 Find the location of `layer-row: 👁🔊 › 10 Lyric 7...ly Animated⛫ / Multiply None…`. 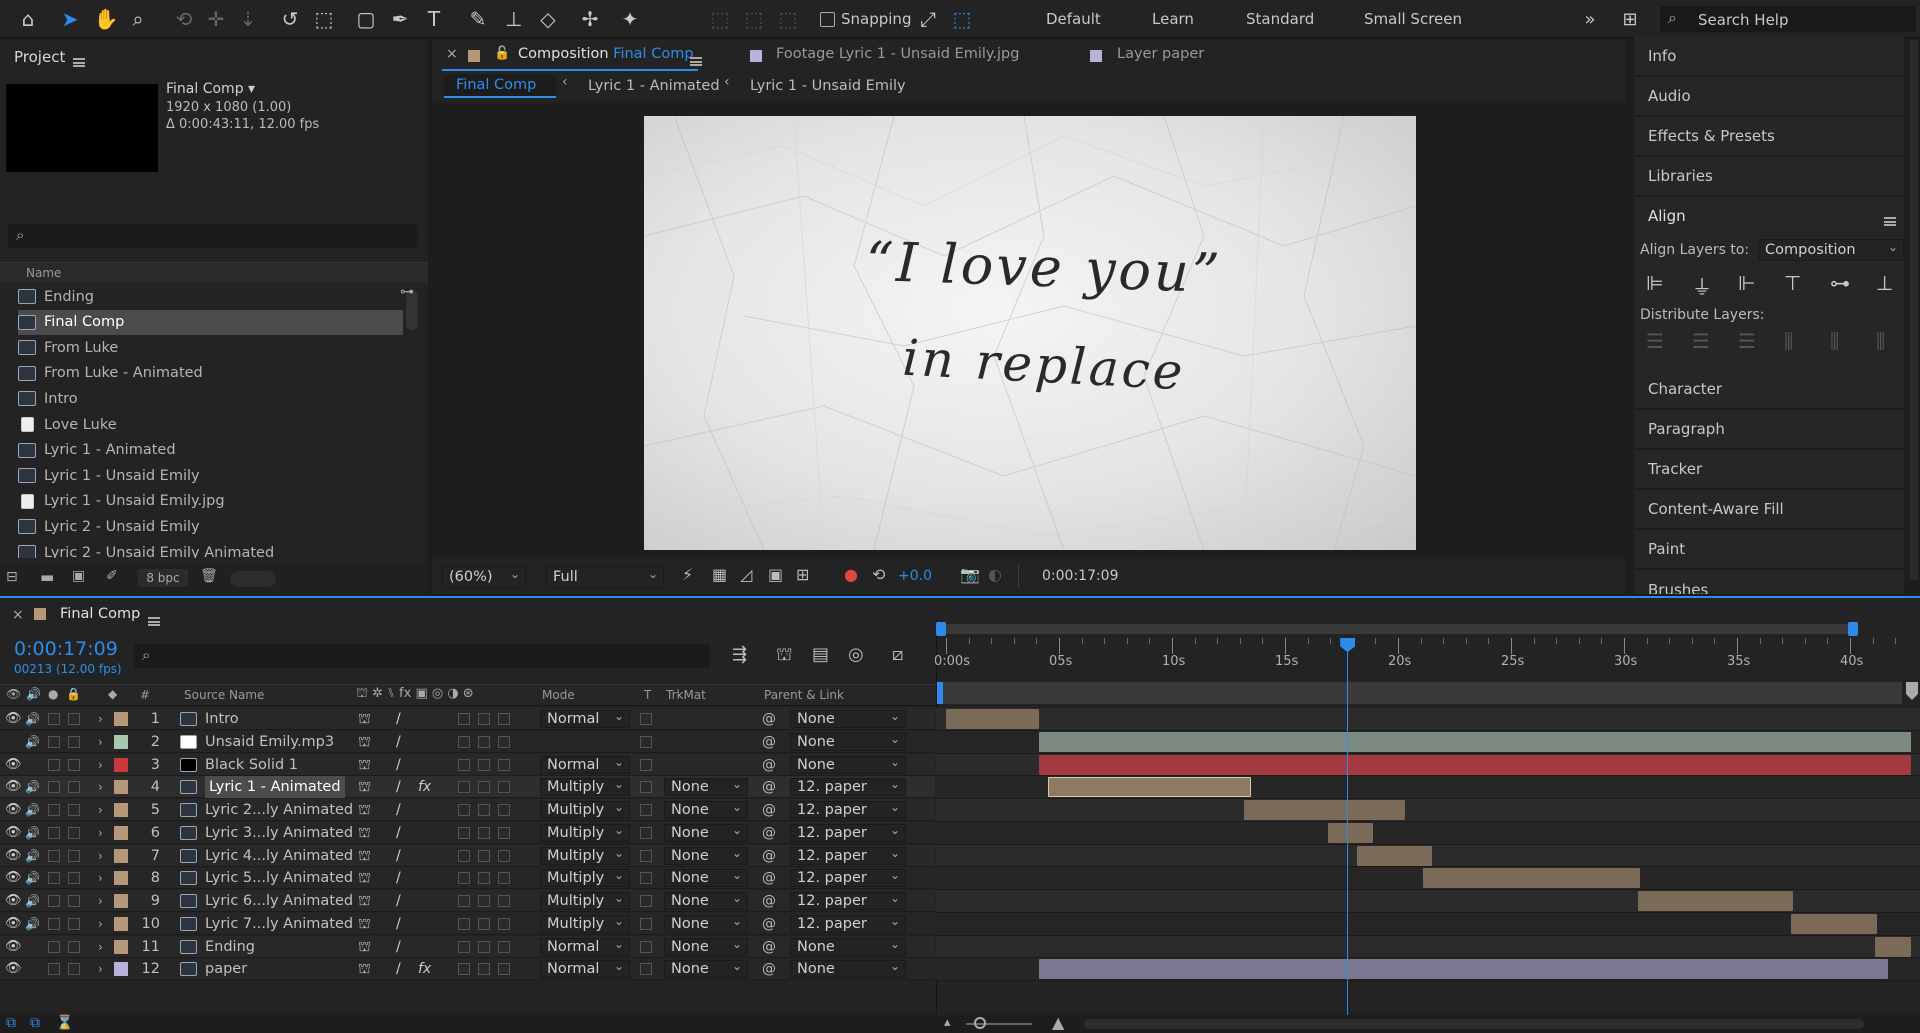

layer-row: 👁🔊 › 10 Lyric 7...ly Animated⛫ / Multiply None… is located at coordinates (467, 923).